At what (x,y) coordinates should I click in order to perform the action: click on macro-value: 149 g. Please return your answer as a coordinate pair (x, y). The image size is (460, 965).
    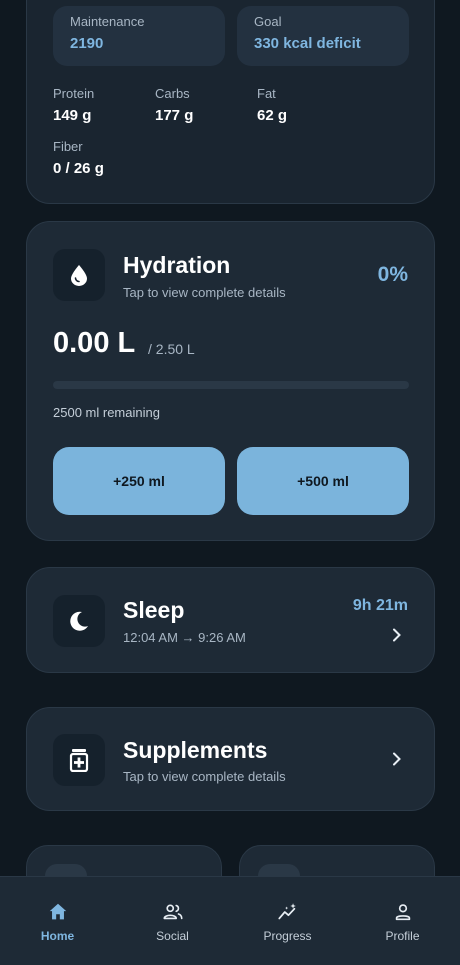
    Looking at the image, I should click on (72, 115).